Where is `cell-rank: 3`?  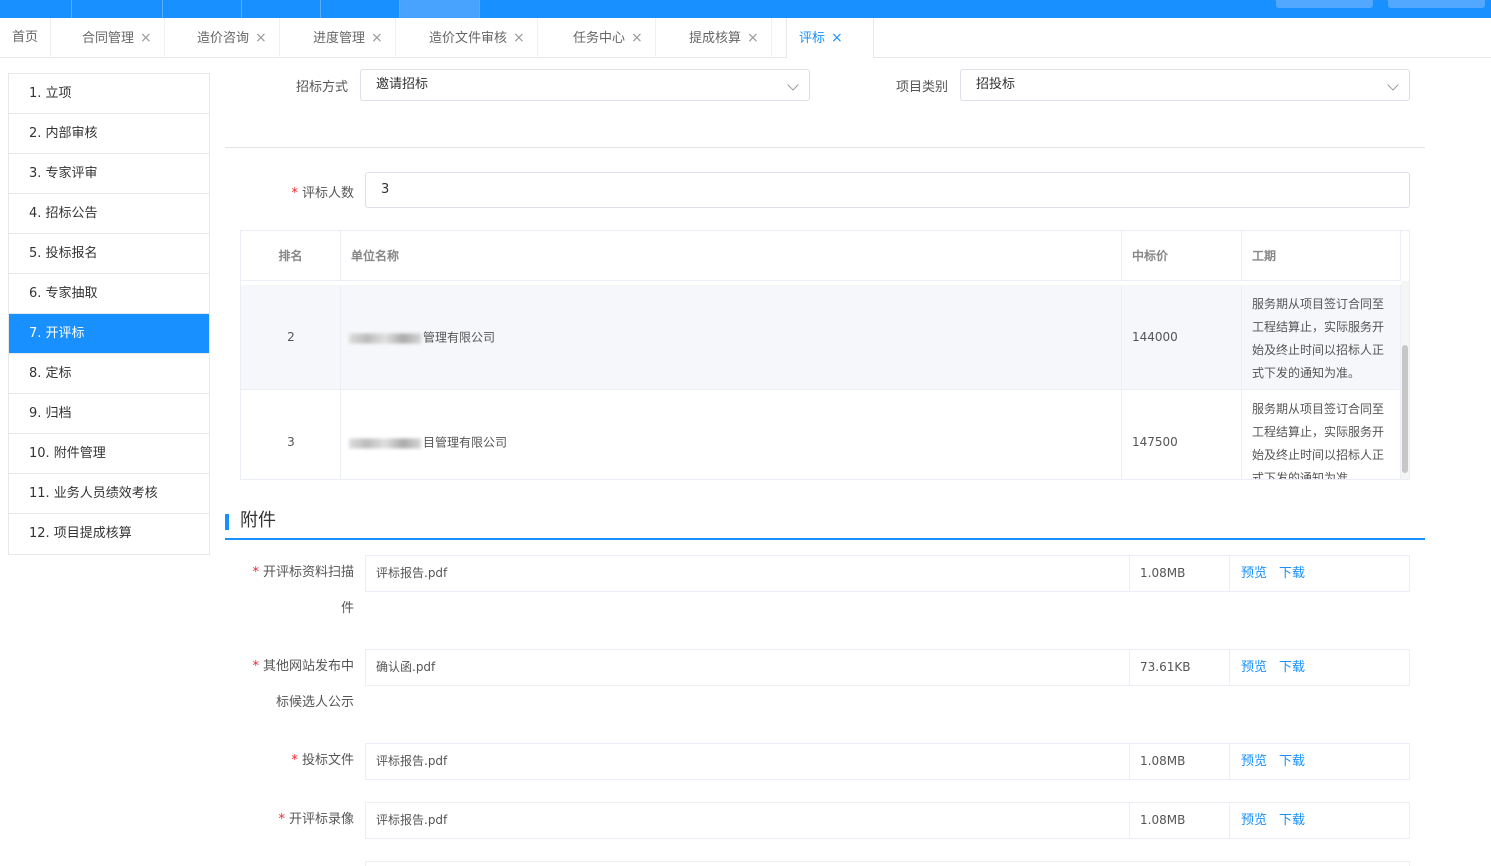 cell-rank: 3 is located at coordinates (291, 434).